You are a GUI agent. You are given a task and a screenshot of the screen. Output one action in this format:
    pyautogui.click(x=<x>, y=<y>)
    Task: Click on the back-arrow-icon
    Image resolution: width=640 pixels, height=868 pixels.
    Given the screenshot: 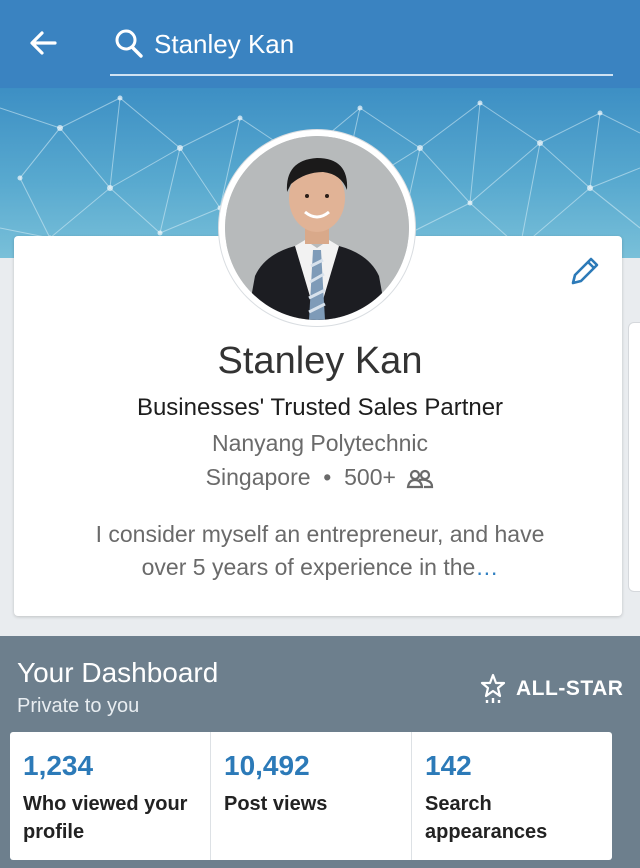 What is the action you would take?
    pyautogui.click(x=43, y=43)
    